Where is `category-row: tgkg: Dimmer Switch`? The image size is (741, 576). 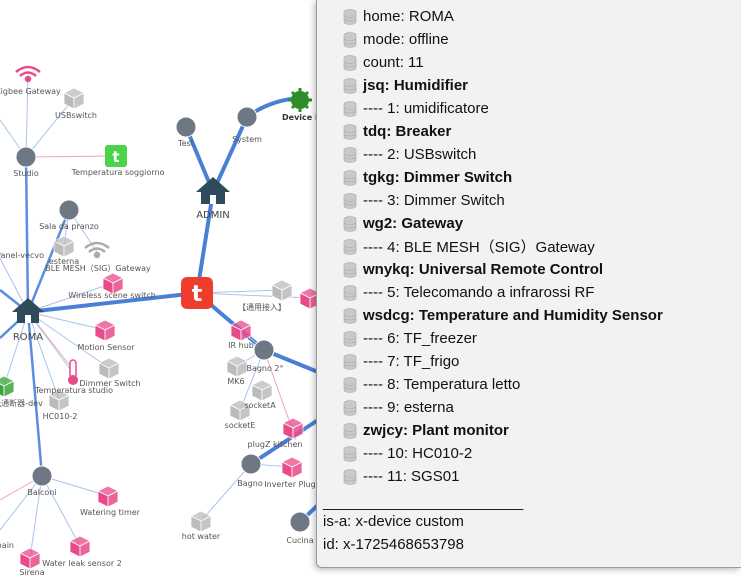 category-row: tgkg: Dimmer Switch is located at coordinates (532, 177).